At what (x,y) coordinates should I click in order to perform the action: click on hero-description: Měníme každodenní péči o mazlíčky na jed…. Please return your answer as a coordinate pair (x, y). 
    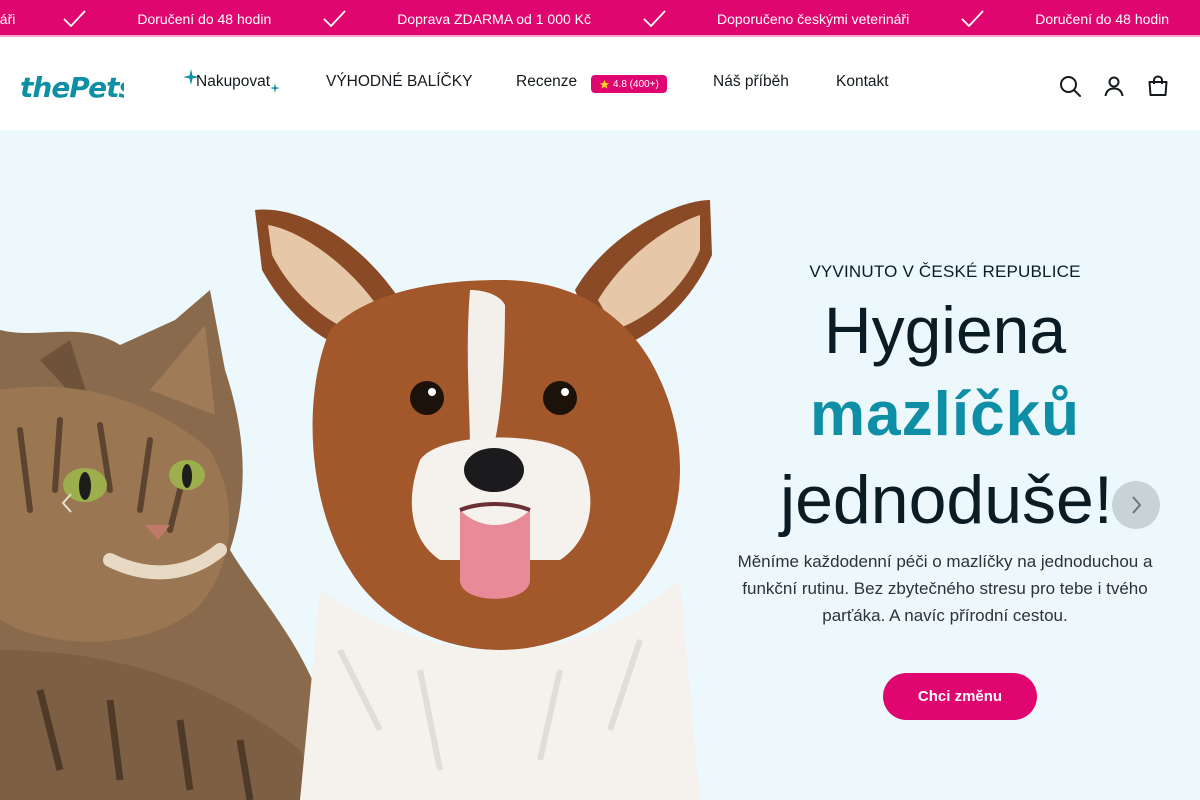
    Looking at the image, I should click on (945, 588).